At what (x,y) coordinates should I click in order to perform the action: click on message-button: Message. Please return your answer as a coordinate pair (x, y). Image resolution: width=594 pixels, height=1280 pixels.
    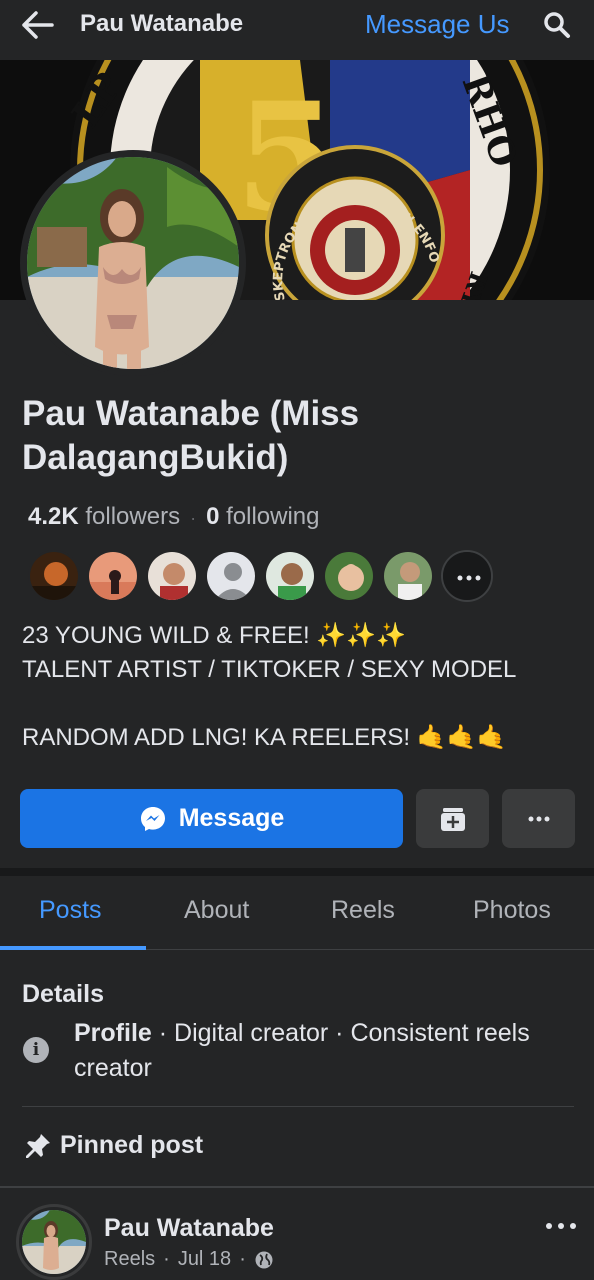
    Looking at the image, I should click on (211, 818).